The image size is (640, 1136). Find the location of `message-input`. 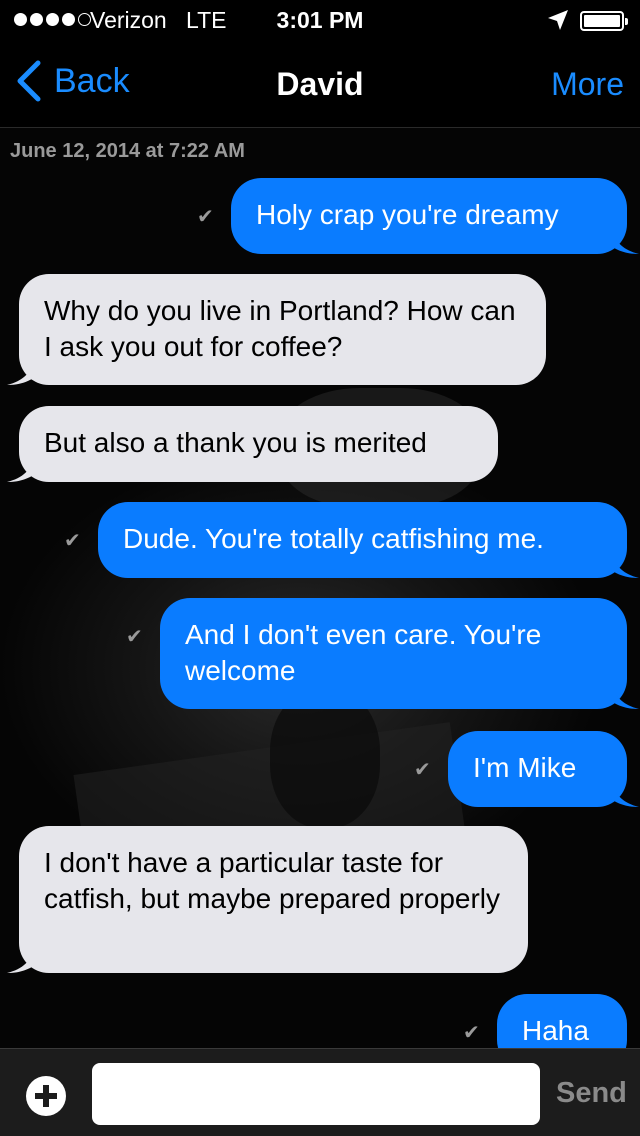

message-input is located at coordinates (316, 1094).